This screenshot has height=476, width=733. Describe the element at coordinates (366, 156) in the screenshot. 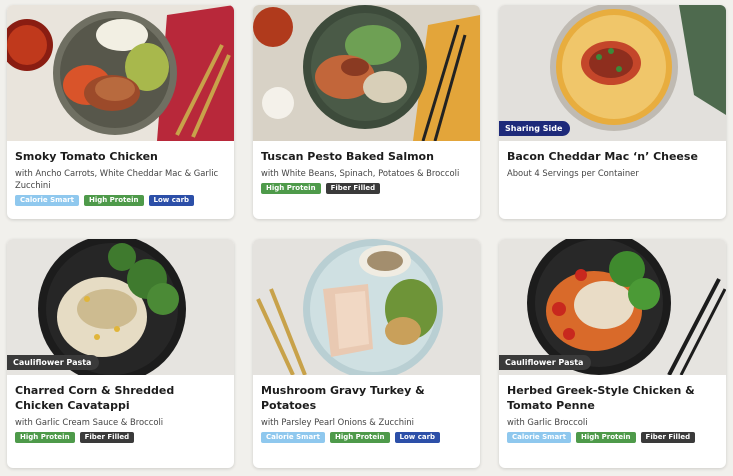

I see `meal-title: Tuscan Pesto Baked Salmon` at that location.